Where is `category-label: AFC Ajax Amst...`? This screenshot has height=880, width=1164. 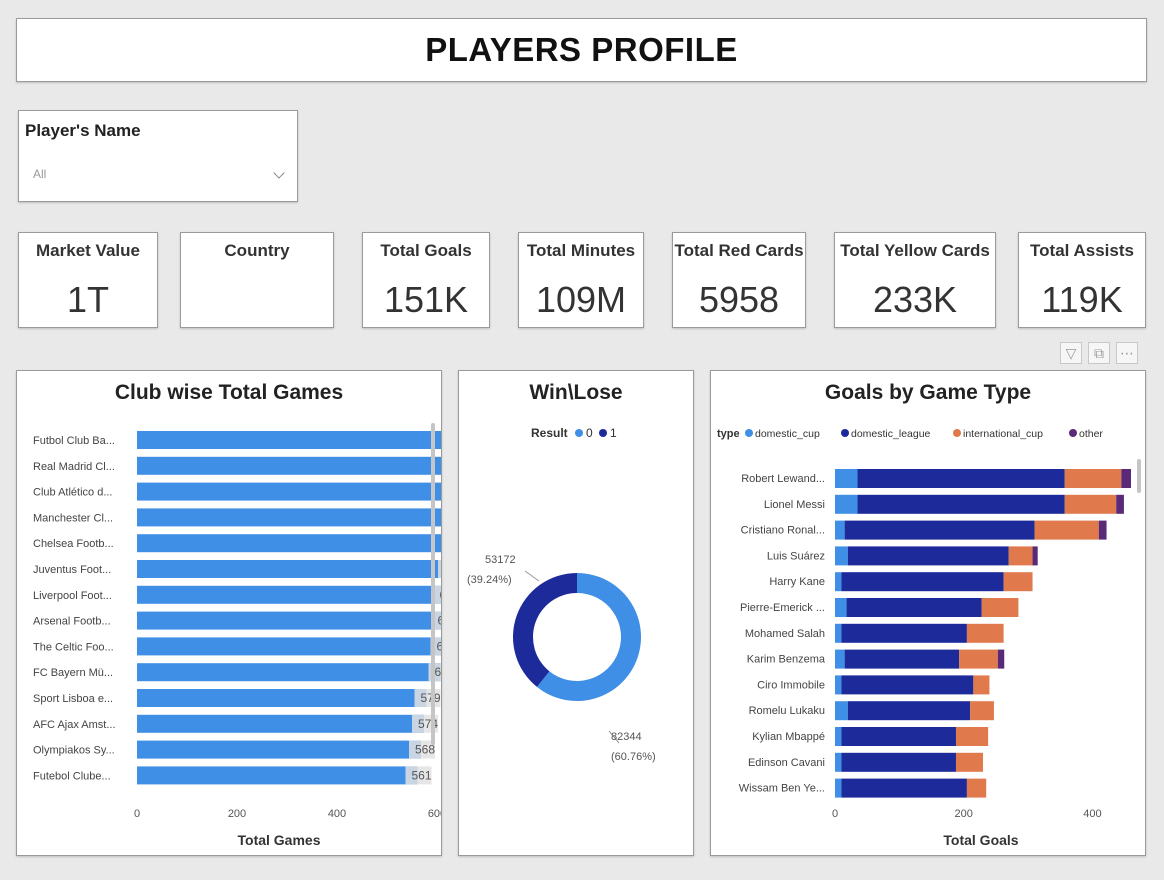
category-label: AFC Ajax Amst... is located at coordinates (74, 725).